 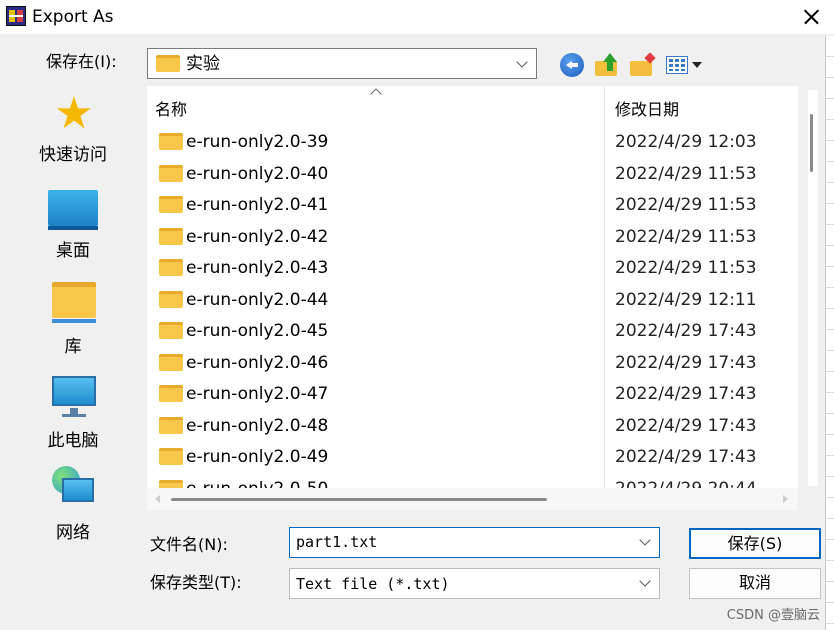 What do you see at coordinates (257, 205) in the screenshot?
I see `file-name: e-run-only2.0-41` at bounding box center [257, 205].